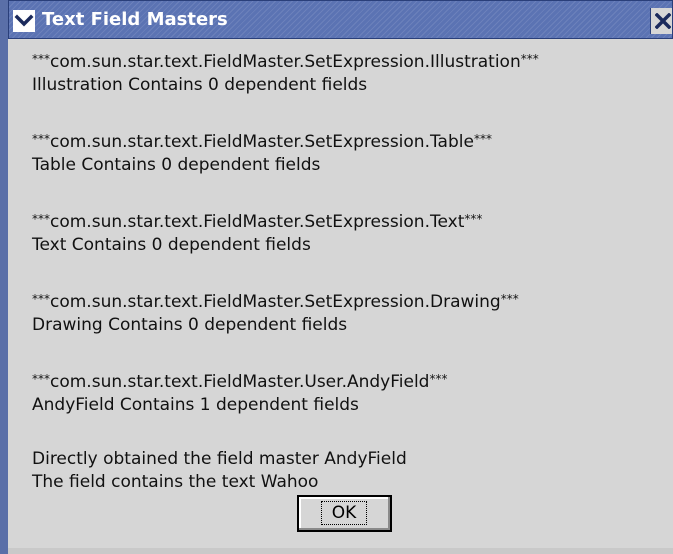 The height and width of the screenshot is (554, 673). Describe the element at coordinates (24, 21) in the screenshot. I see `chevron-down-icon` at that location.